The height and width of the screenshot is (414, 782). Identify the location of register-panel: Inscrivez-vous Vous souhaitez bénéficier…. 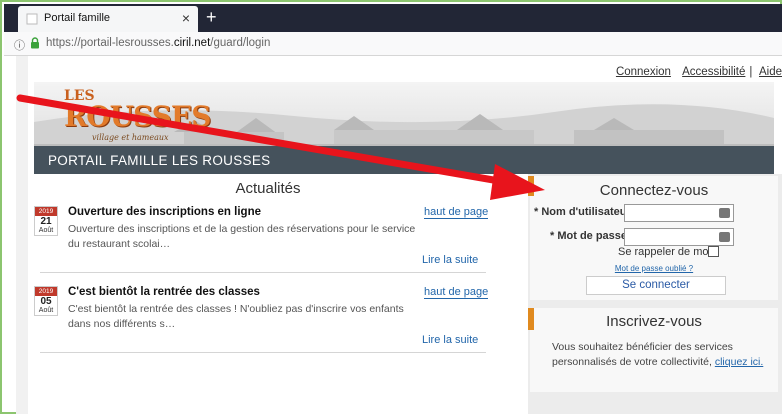
(653, 350).